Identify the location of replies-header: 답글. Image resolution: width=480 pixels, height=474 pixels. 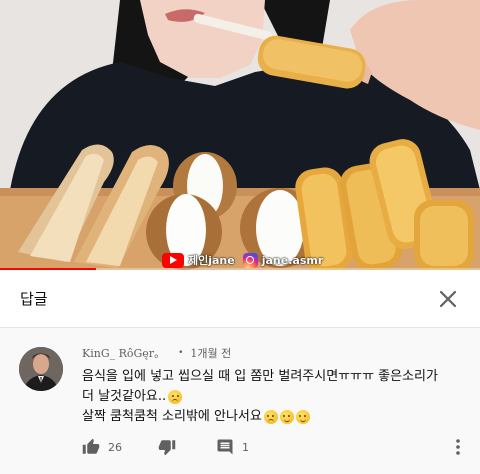
(240, 299).